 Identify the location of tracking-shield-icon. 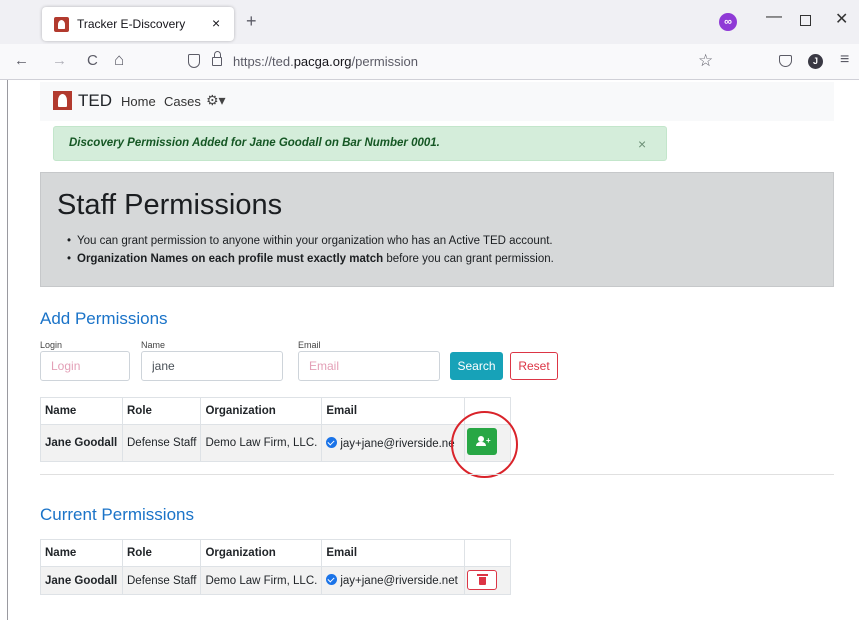
(194, 61).